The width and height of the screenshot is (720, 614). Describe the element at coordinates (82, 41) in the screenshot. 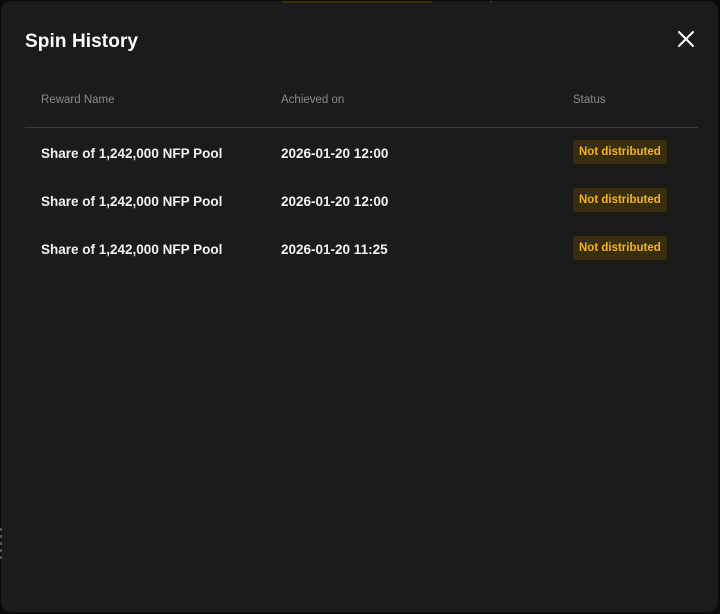

I see `modal-title: Spin History` at that location.